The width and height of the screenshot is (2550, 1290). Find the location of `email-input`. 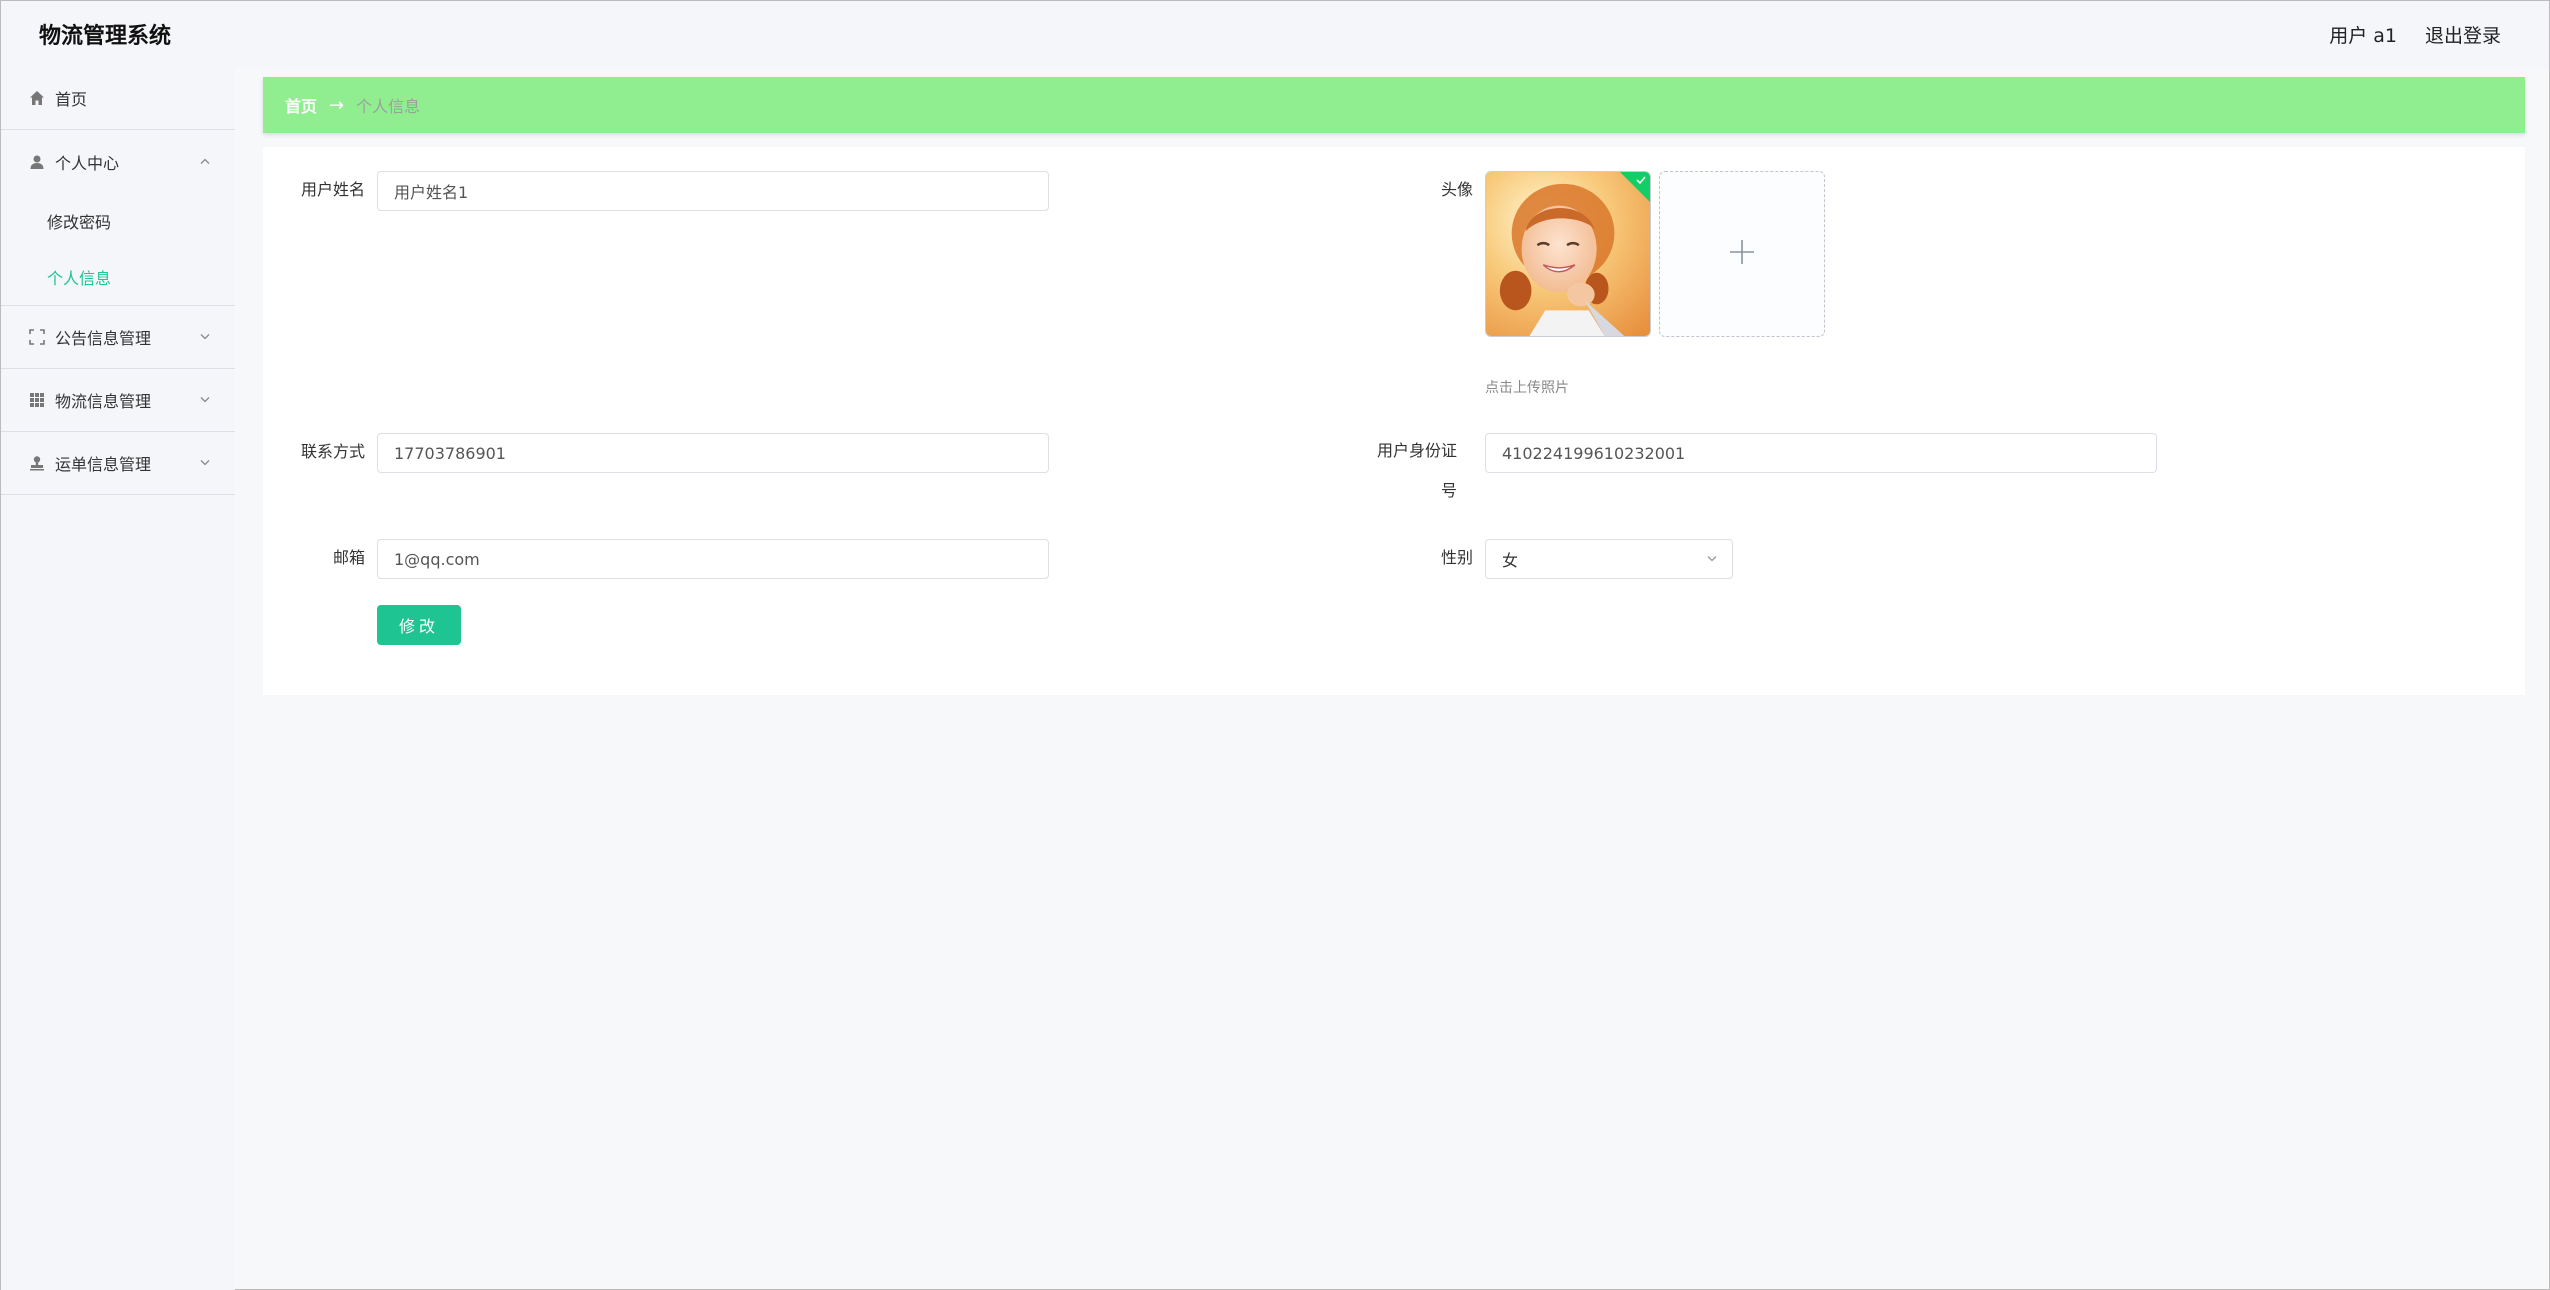

email-input is located at coordinates (713, 559).